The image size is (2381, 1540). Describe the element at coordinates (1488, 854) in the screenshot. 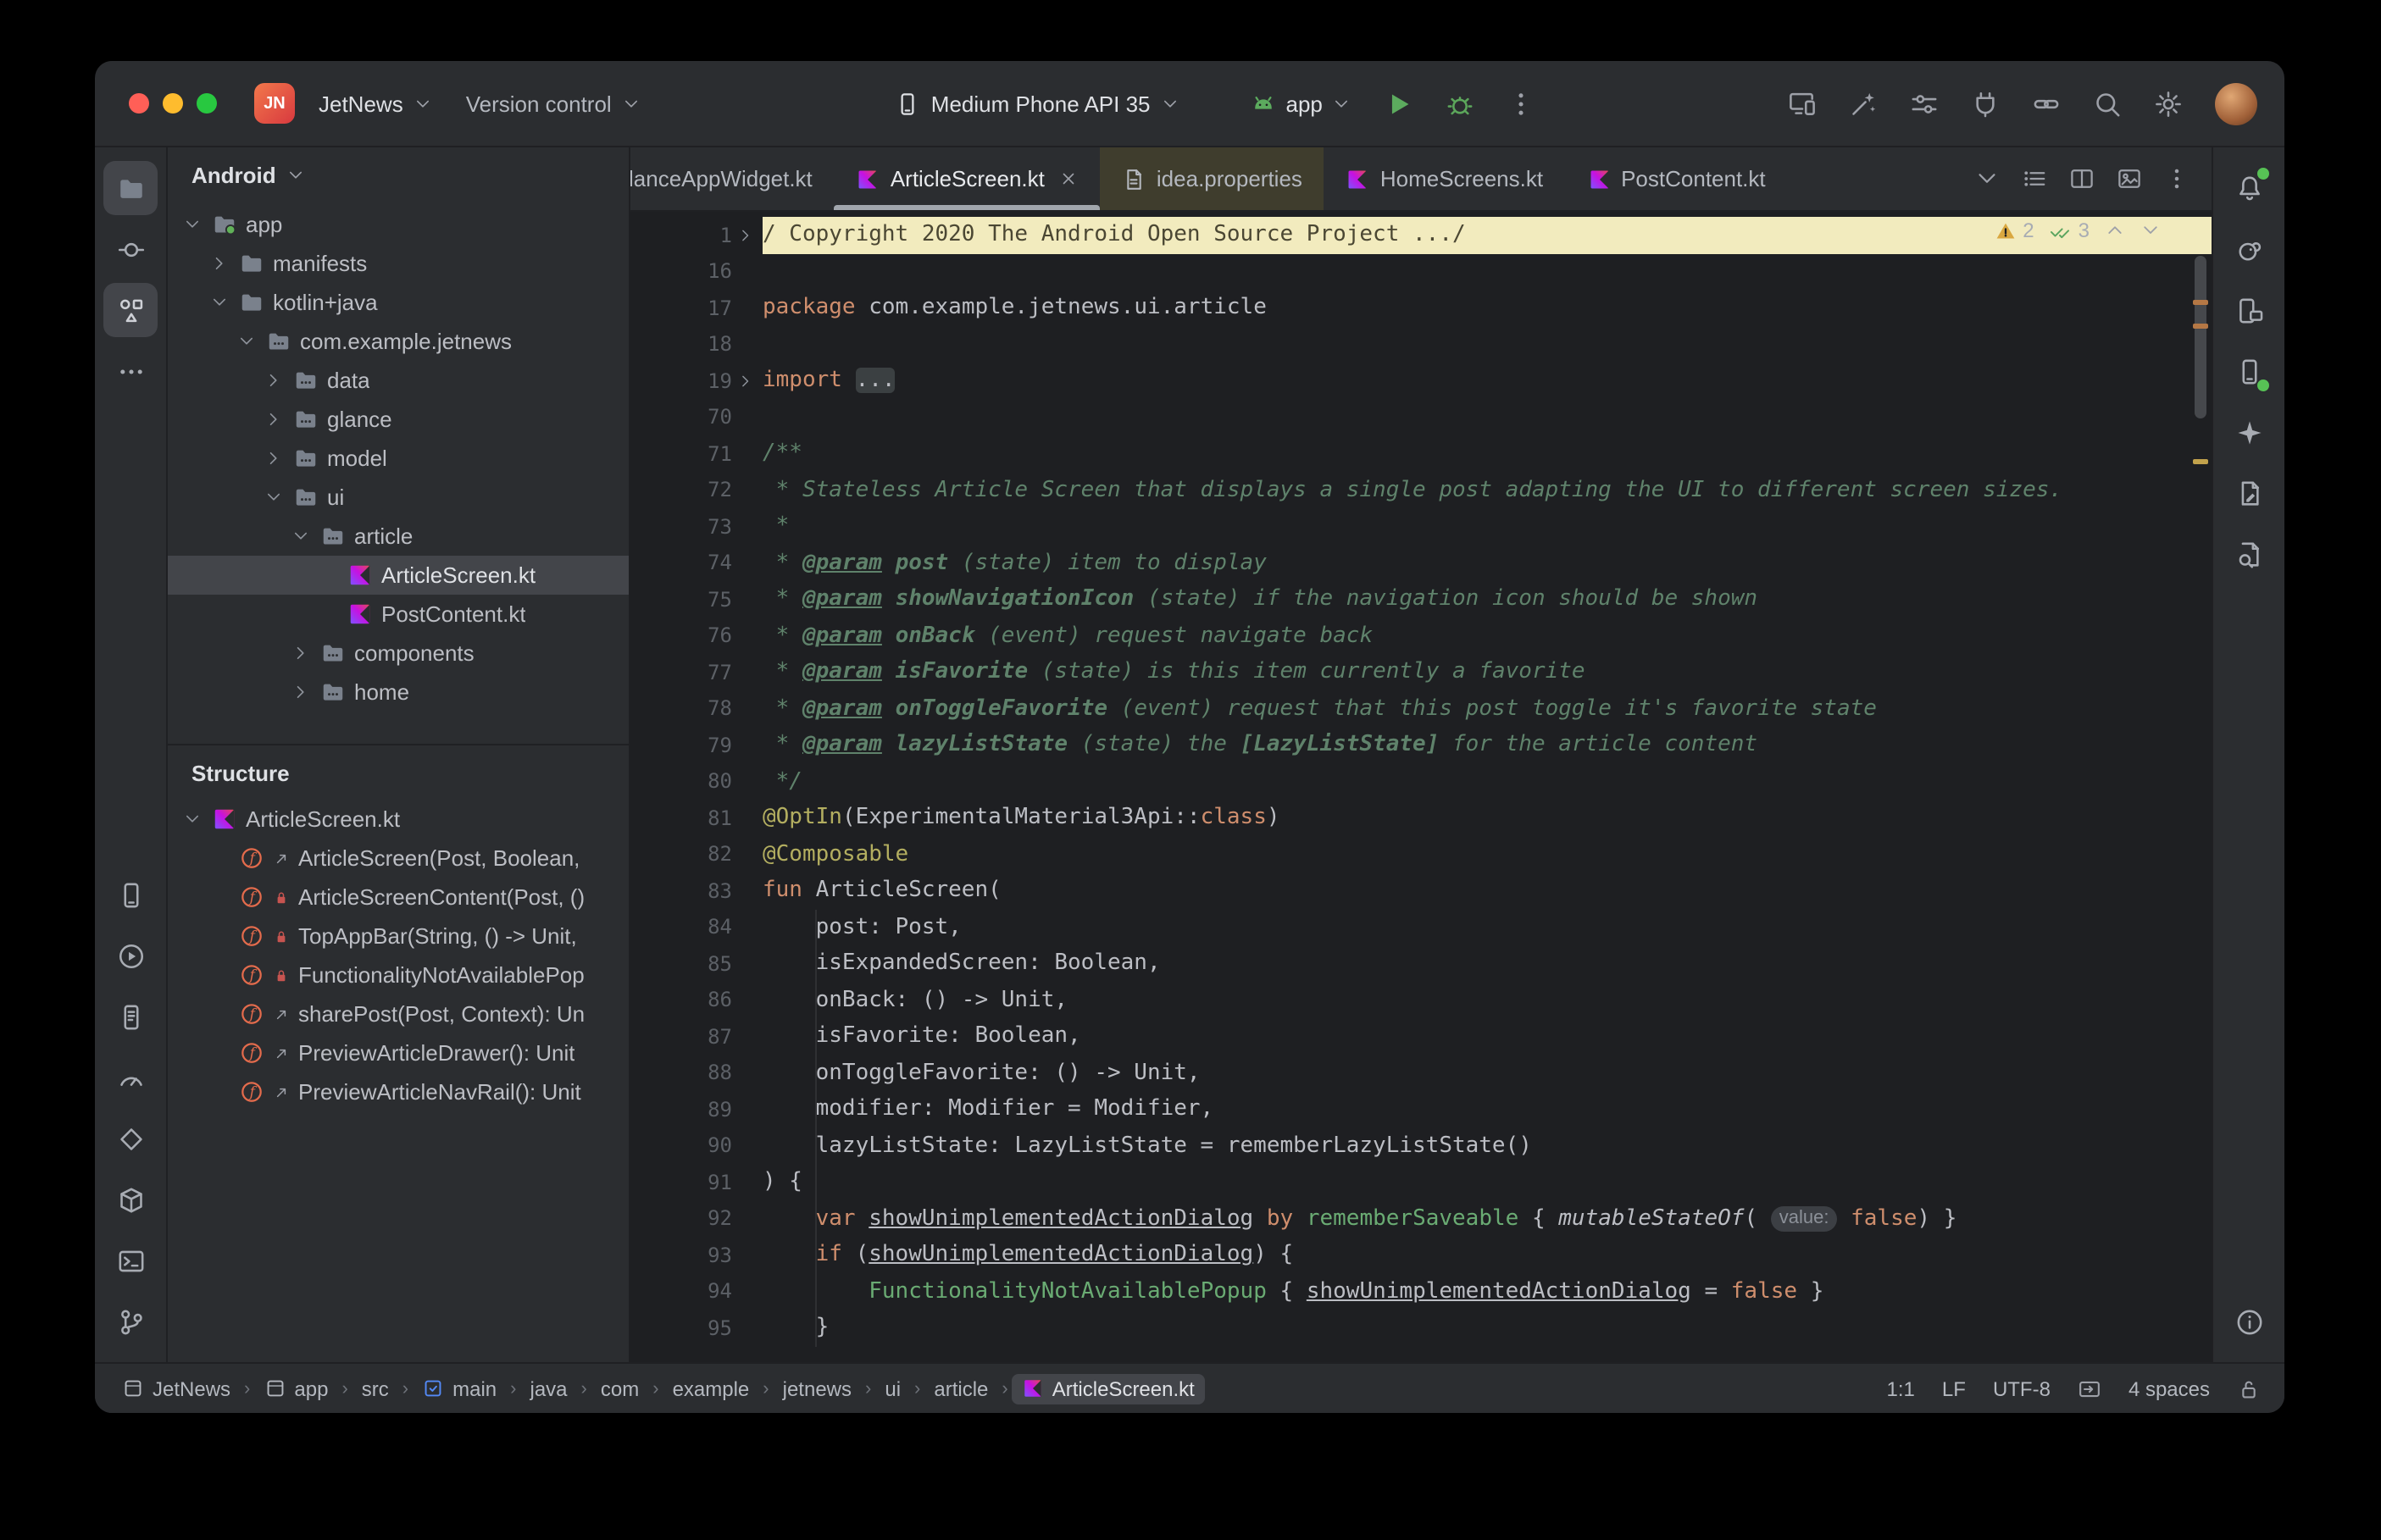

I see `code-line-82: @Composable` at that location.